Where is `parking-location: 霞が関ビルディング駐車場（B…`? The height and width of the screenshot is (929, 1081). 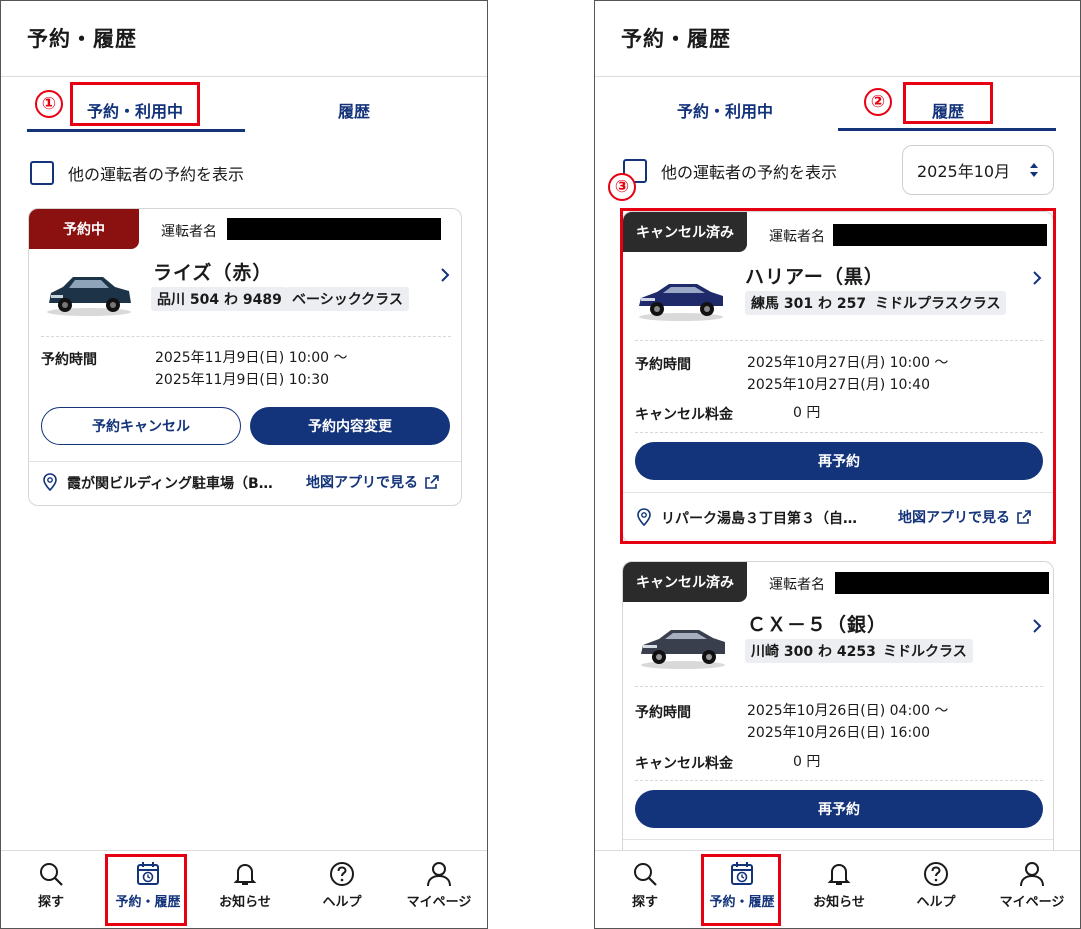
parking-location: 霞が関ビルディング駐車場（B… is located at coordinates (170, 484).